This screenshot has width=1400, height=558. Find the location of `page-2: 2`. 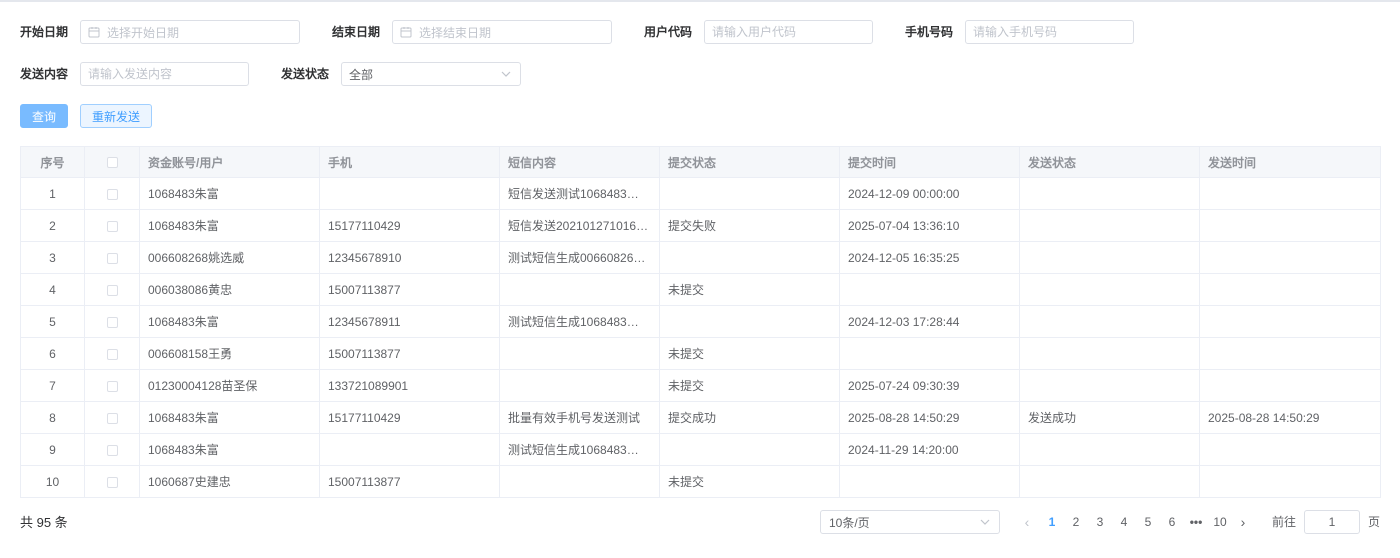

page-2: 2 is located at coordinates (1076, 522).